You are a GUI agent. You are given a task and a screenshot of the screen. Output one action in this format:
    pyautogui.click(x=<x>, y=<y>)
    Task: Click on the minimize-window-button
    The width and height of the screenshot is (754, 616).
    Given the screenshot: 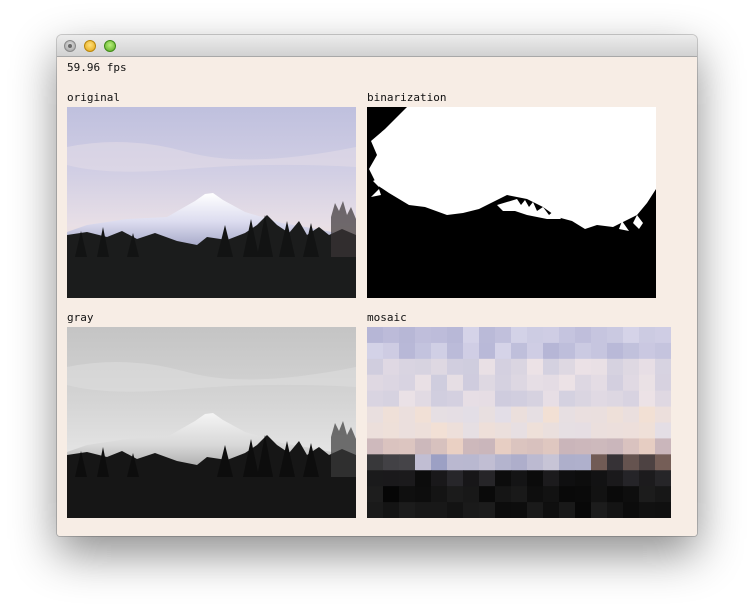 What is the action you would take?
    pyautogui.click(x=90, y=46)
    